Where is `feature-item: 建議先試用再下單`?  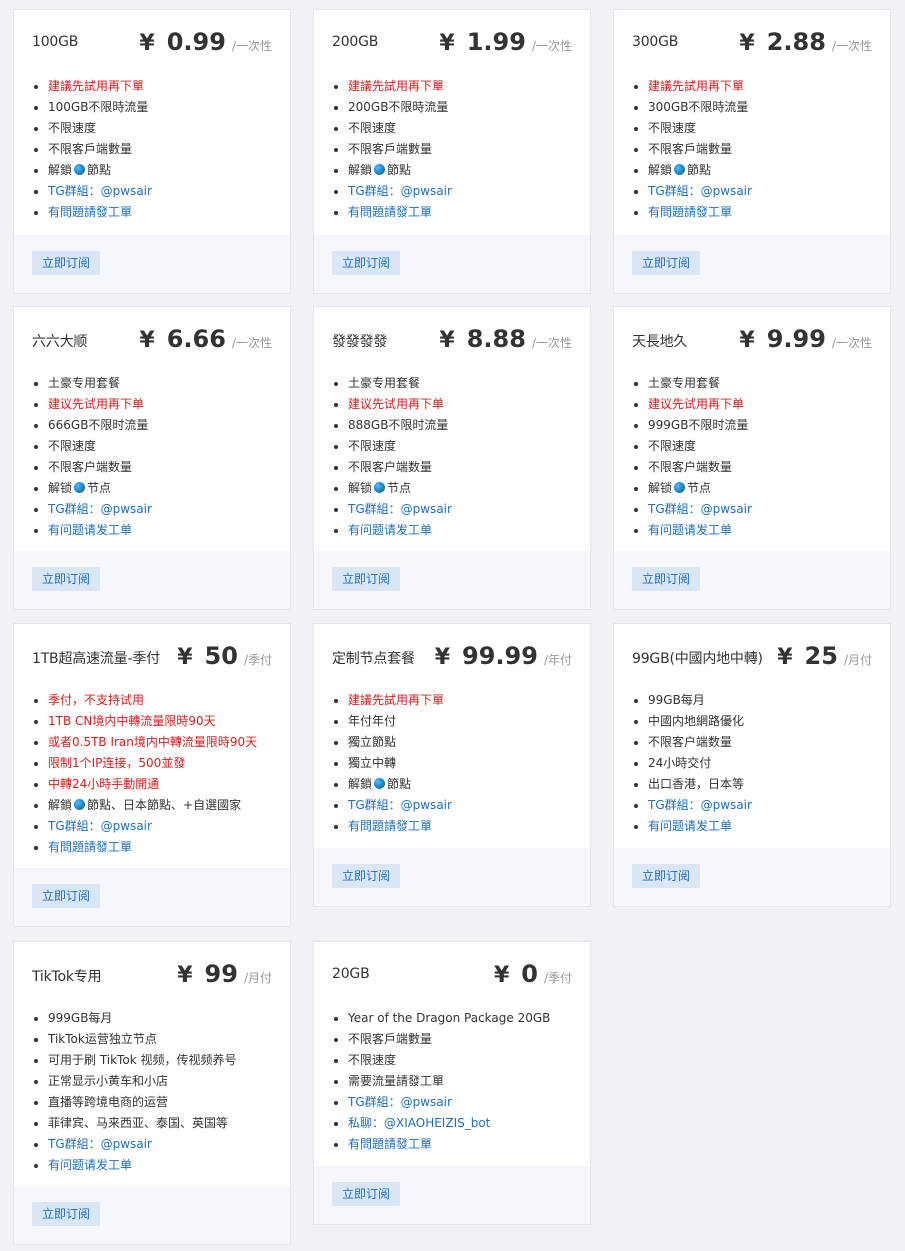
feature-item: 建議先試用再下單 is located at coordinates (452, 86).